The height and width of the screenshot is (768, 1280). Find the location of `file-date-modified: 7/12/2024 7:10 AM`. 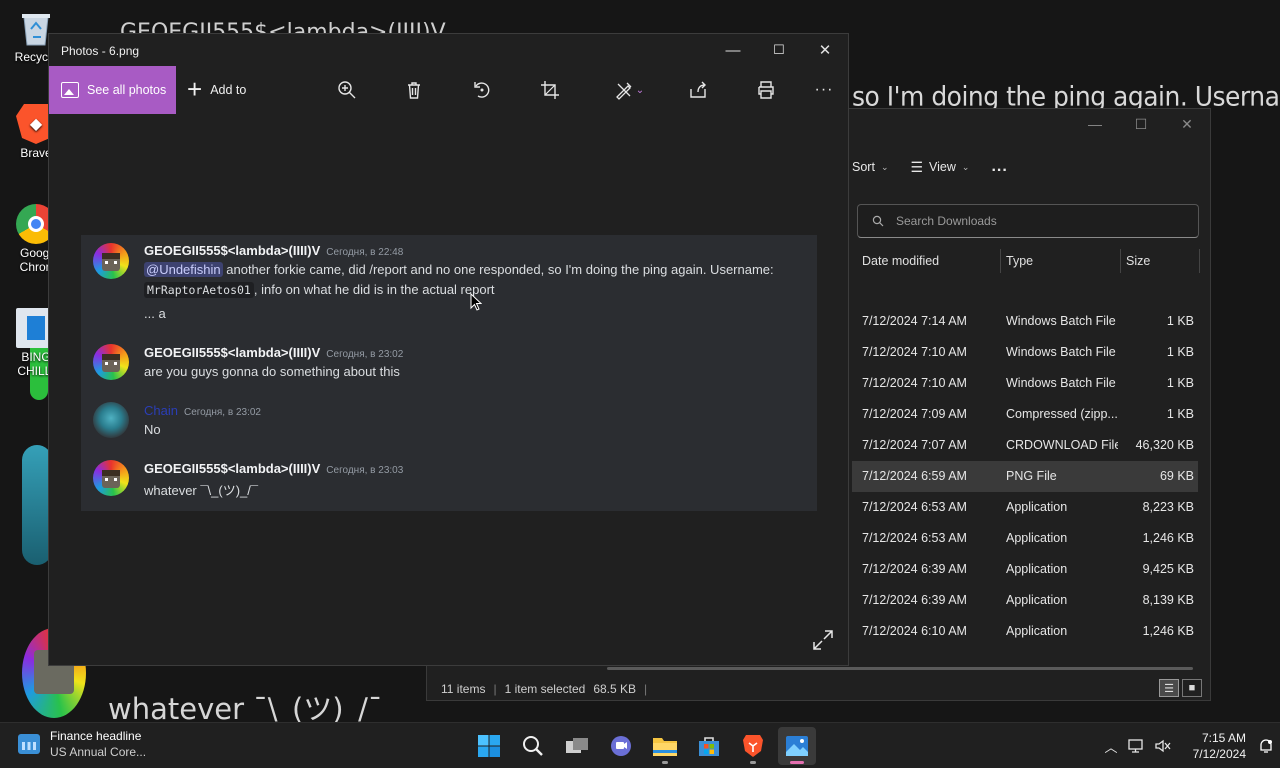

file-date-modified: 7/12/2024 7:10 AM is located at coordinates (914, 383).